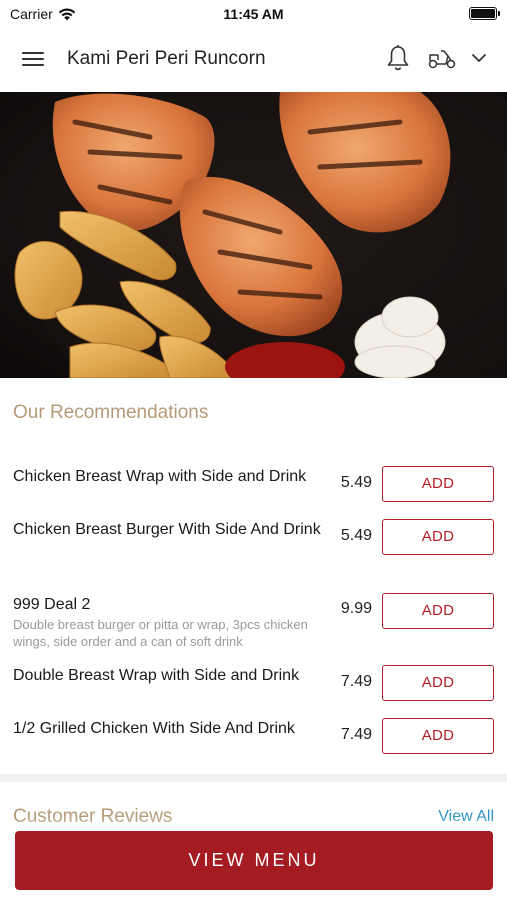  I want to click on delivery-scooter-icon, so click(442, 58).